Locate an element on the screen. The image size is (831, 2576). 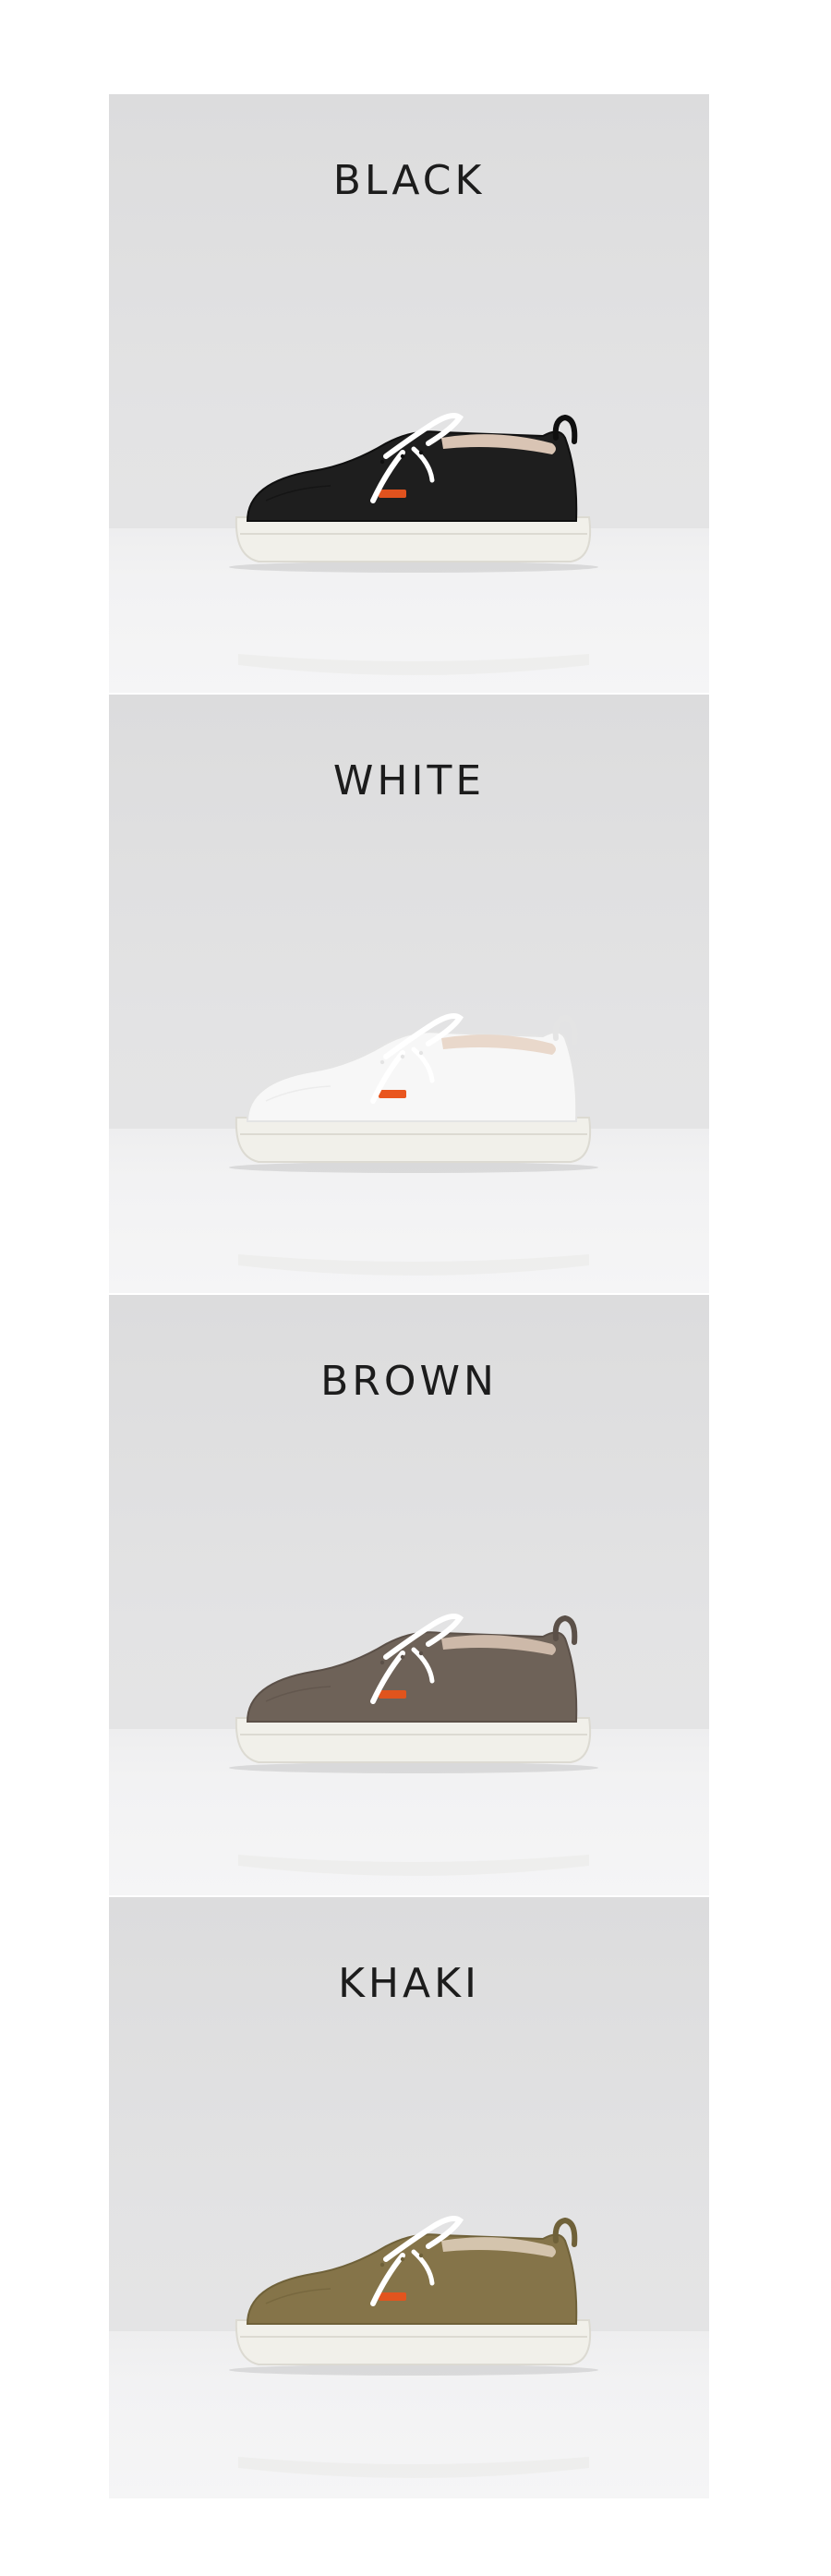
shoe-image-brown is located at coordinates (413, 1745).